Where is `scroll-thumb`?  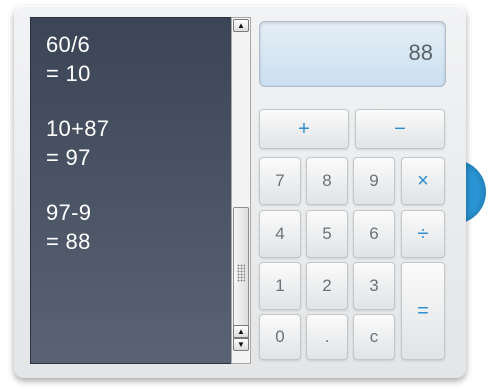
scroll-thumb is located at coordinates (241, 274).